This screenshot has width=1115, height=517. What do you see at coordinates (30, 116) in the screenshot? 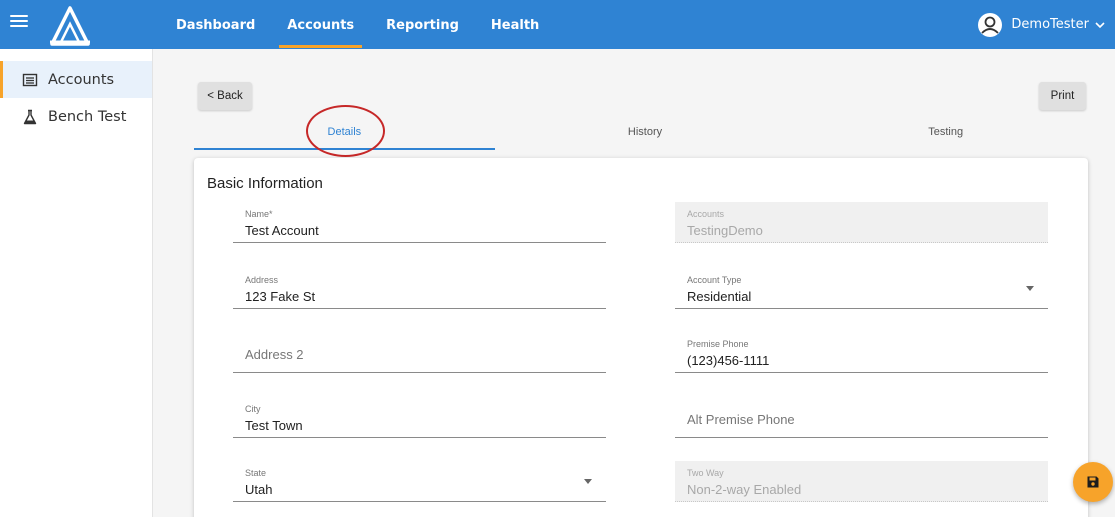
I see `flask-icon` at bounding box center [30, 116].